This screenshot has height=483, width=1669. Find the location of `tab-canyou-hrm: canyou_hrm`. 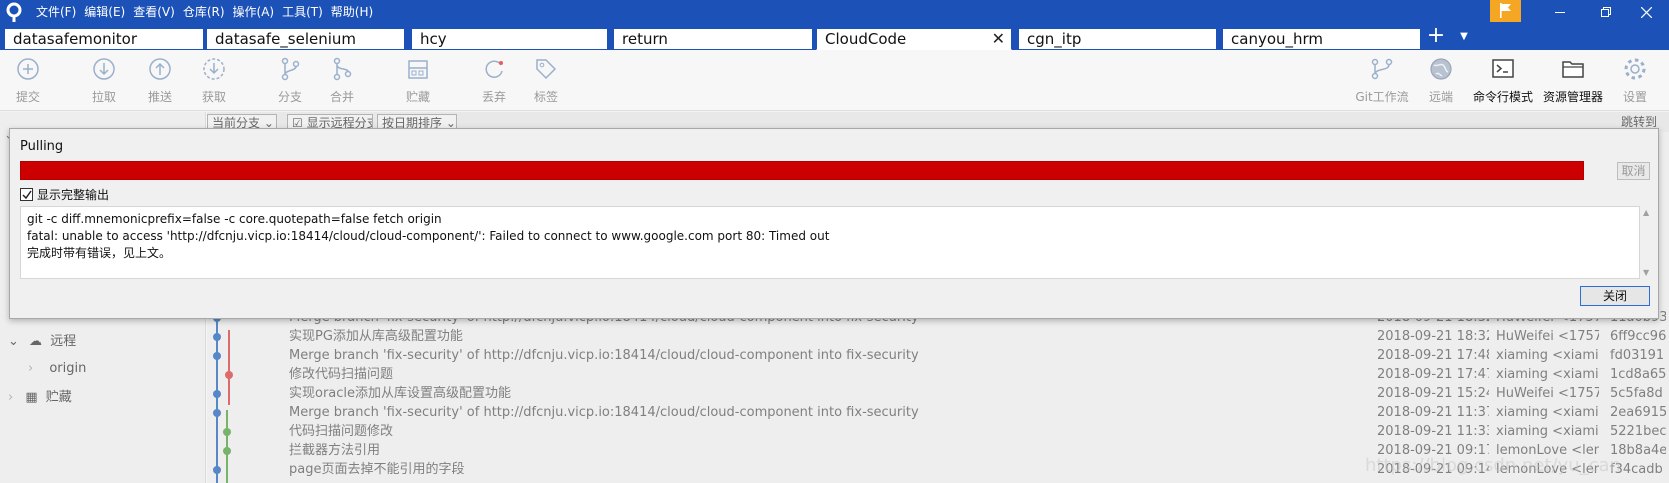

tab-canyou-hrm: canyou_hrm is located at coordinates (1321, 39).